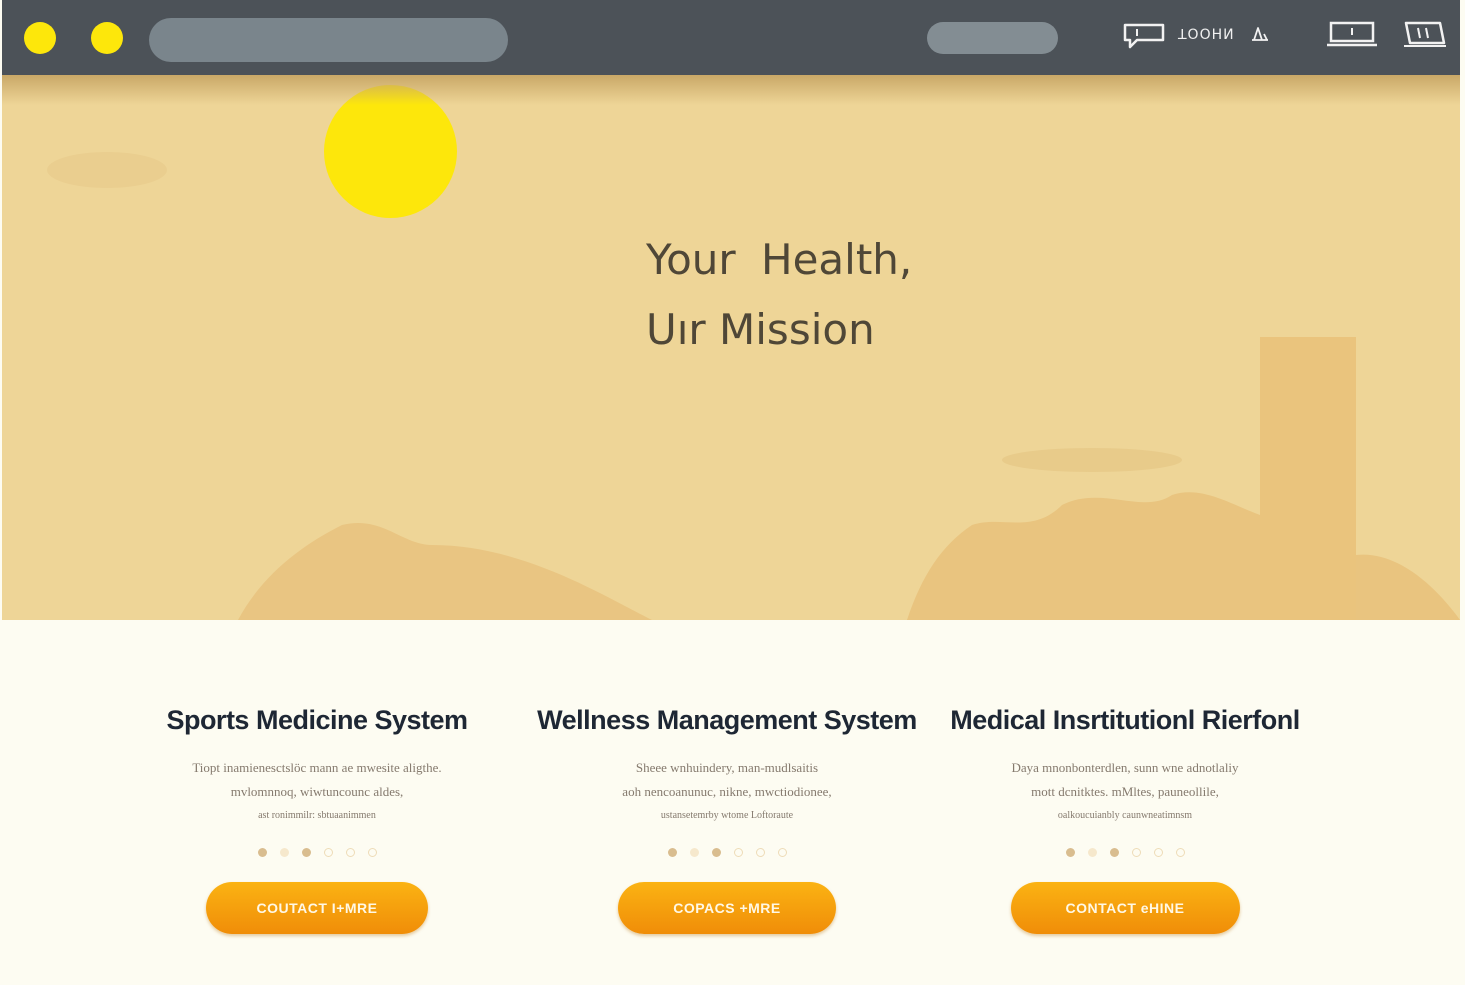 The height and width of the screenshot is (985, 1465). Describe the element at coordinates (1260, 35) in the screenshot. I see `bell-icon` at that location.